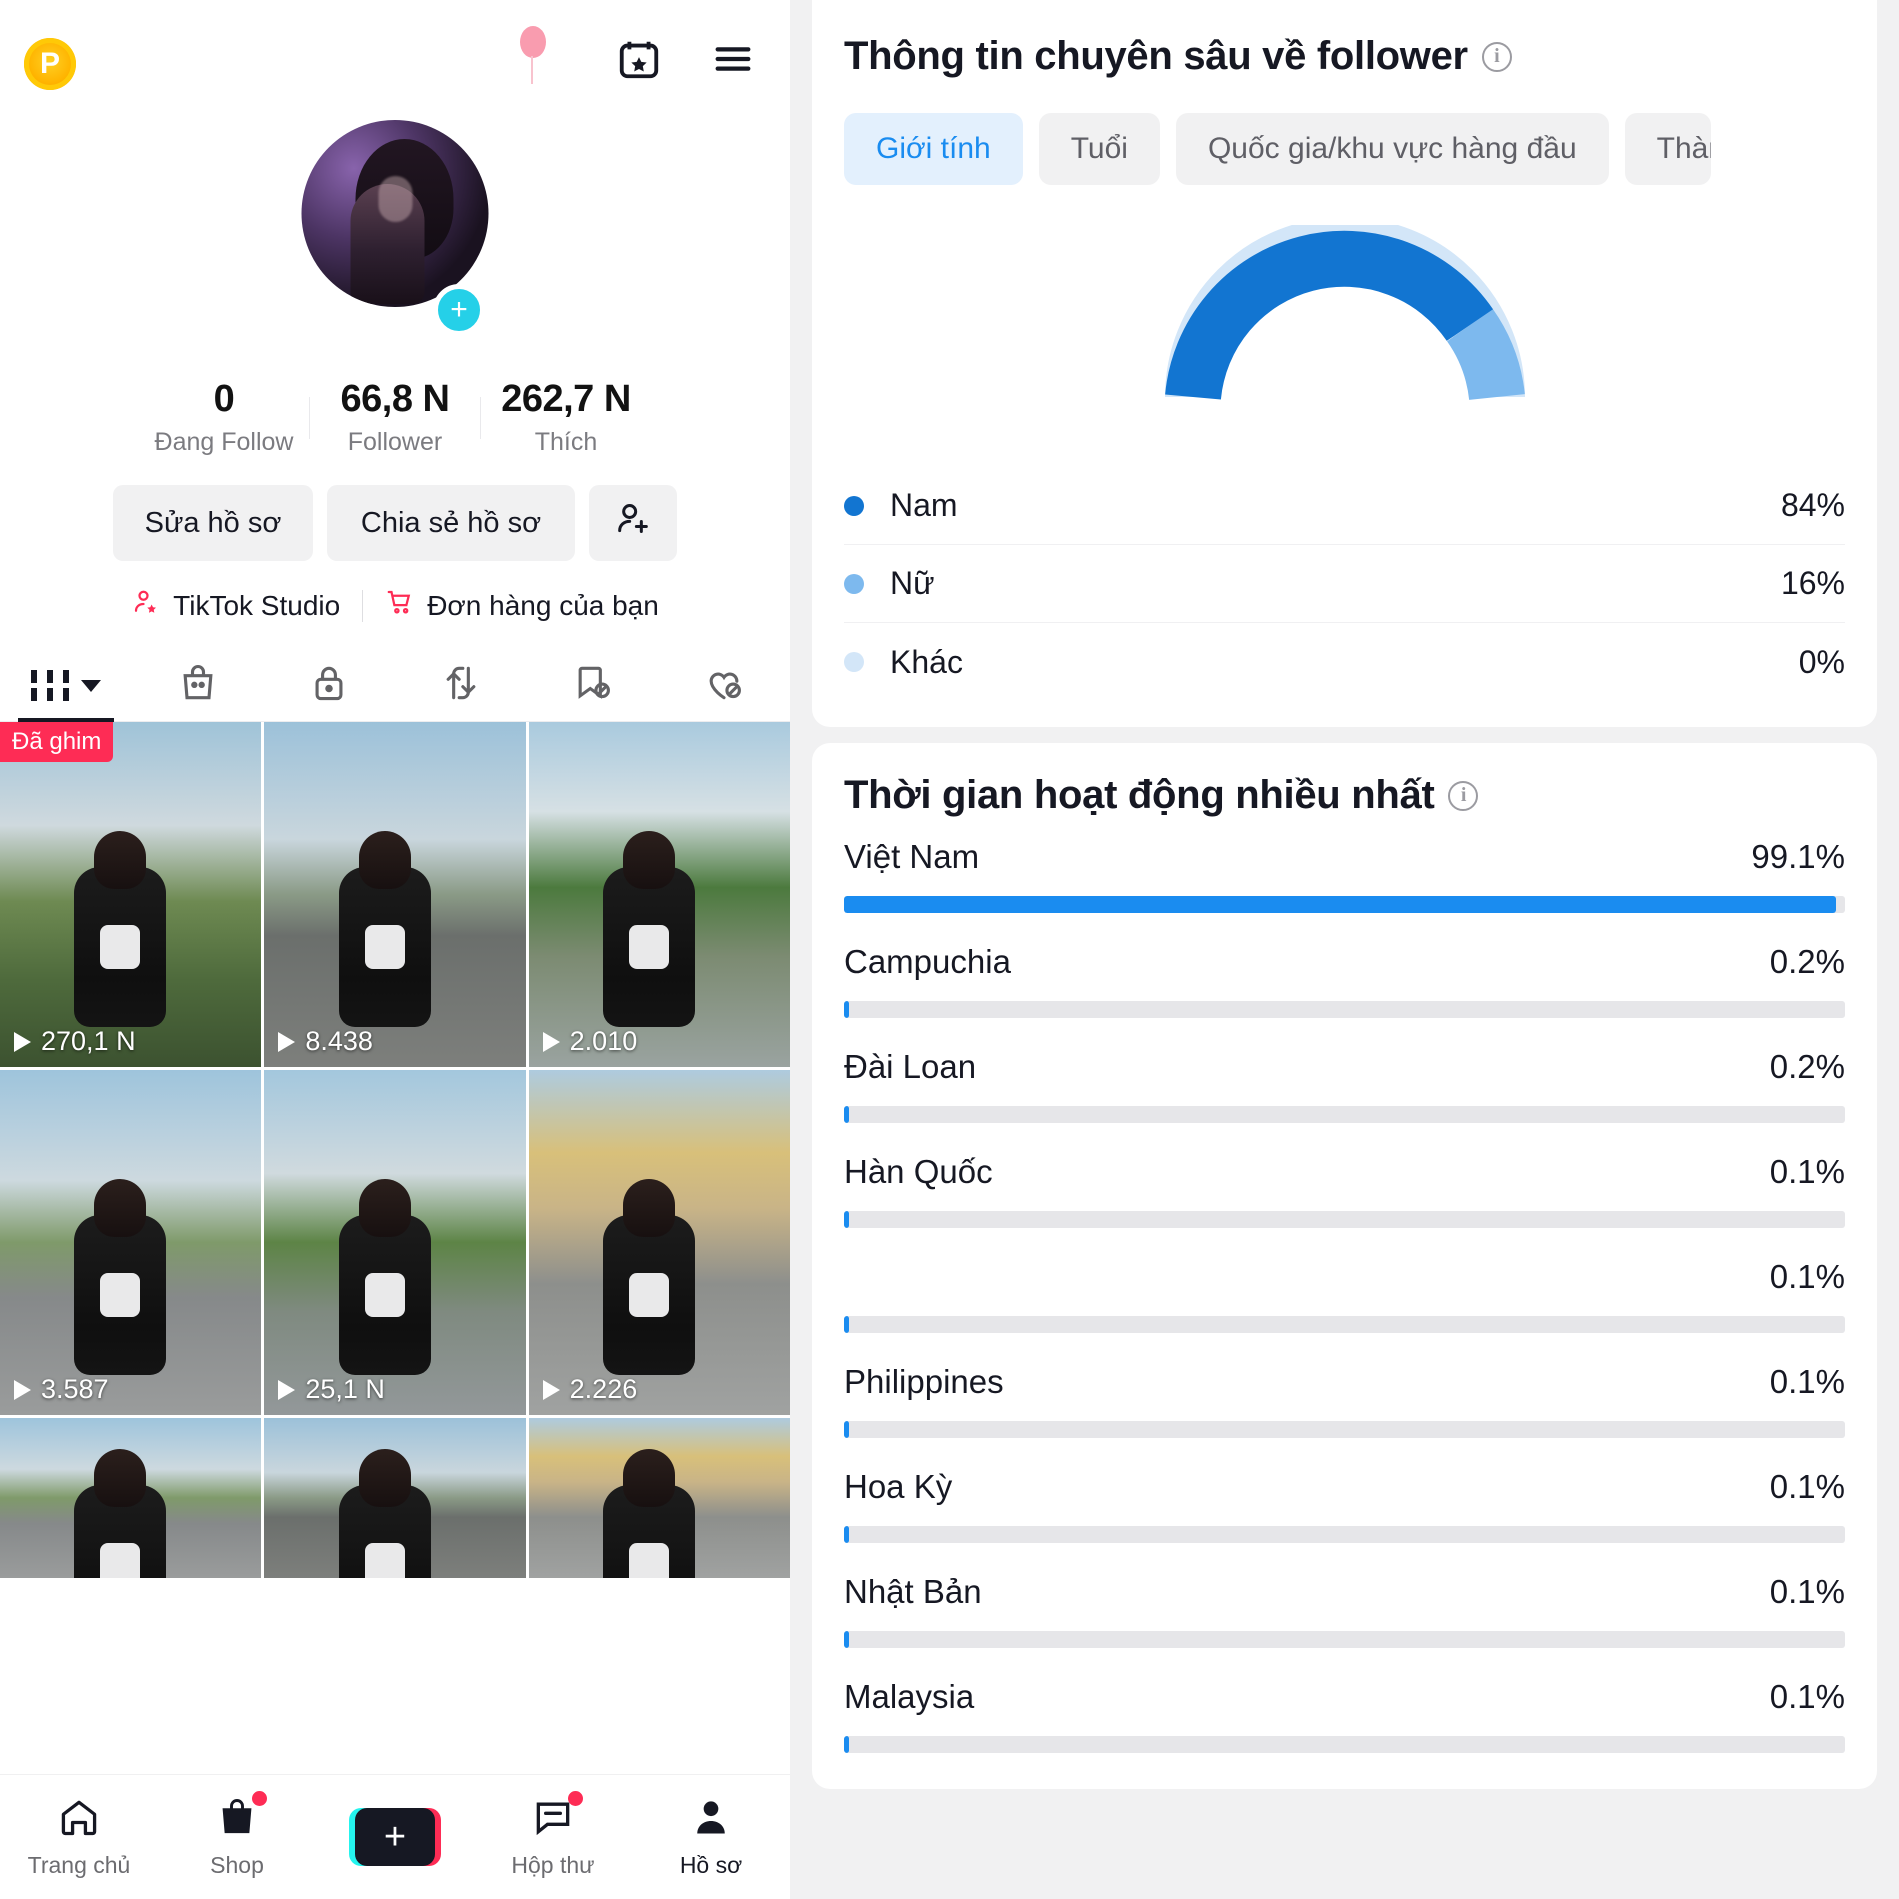 The height and width of the screenshot is (1899, 1899). I want to click on stat-following-label: Đang Follow, so click(224, 442).